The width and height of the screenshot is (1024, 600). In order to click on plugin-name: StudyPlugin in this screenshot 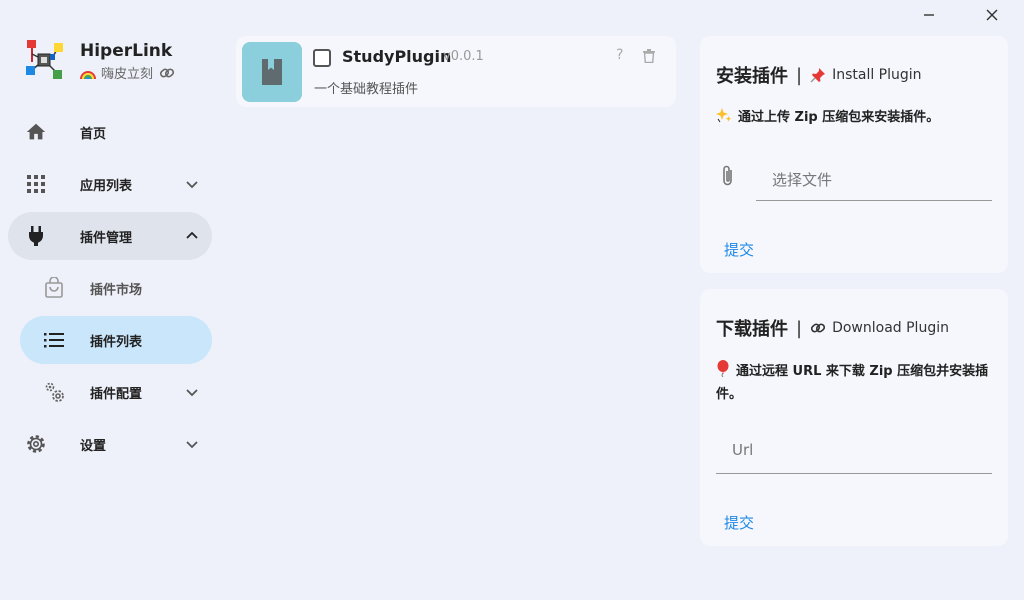, I will do `click(397, 56)`.